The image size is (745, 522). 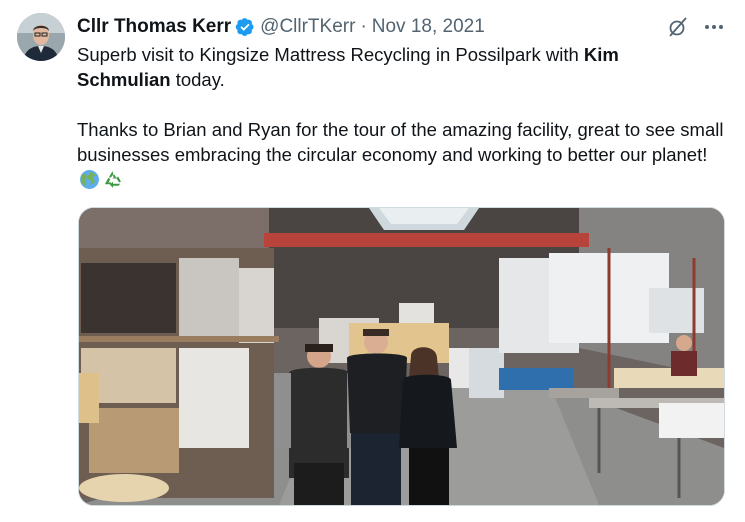 I want to click on verified-badge-icon, so click(x=244, y=27).